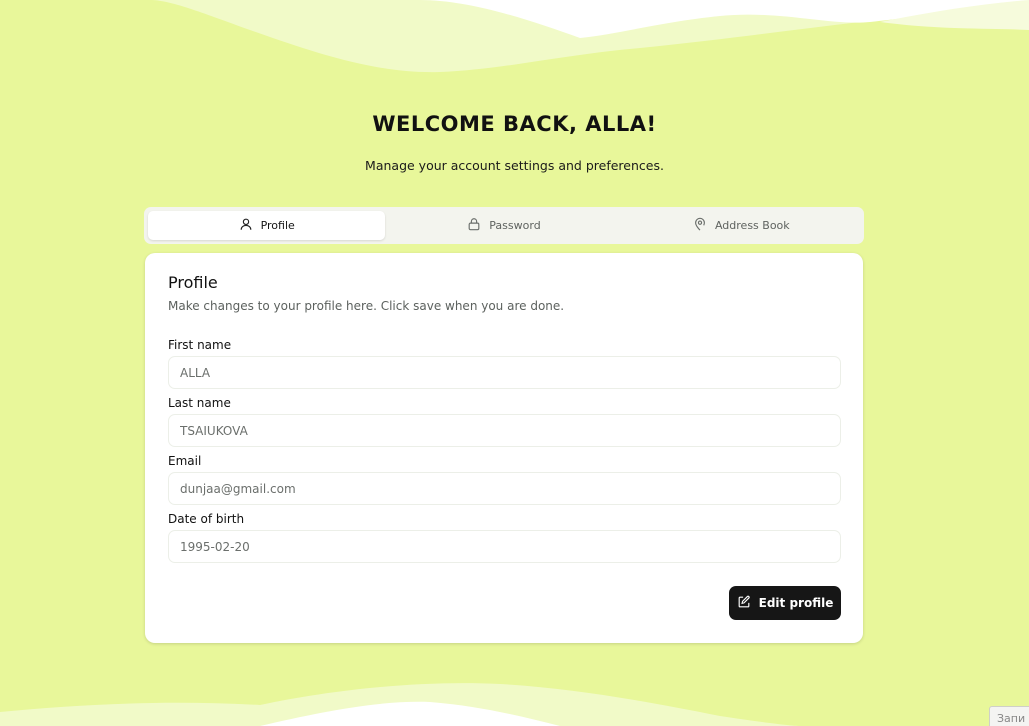 The width and height of the screenshot is (1029, 726). I want to click on date-of-birth-label: Date of birth, so click(206, 519).